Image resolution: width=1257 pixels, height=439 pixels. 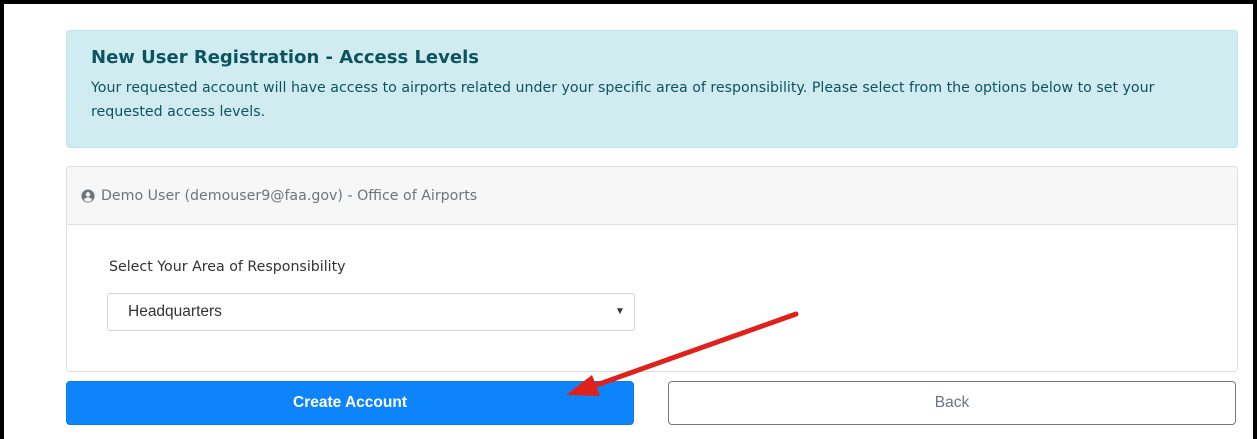 What do you see at coordinates (175, 311) in the screenshot?
I see `select-value: Headquarters` at bounding box center [175, 311].